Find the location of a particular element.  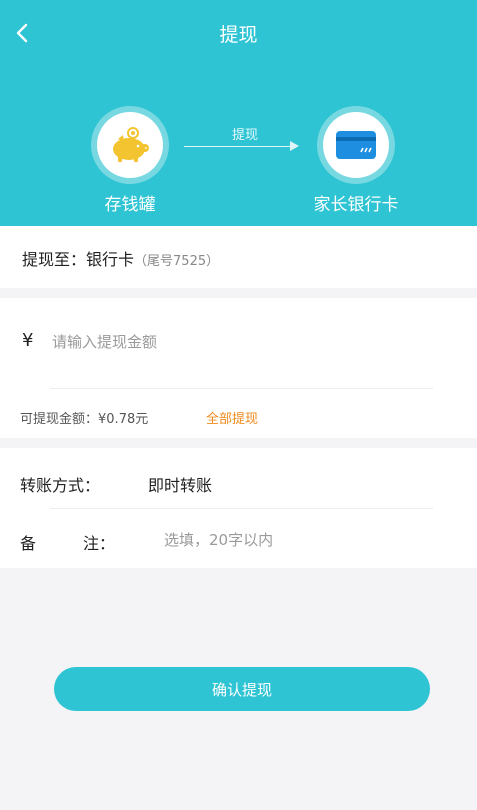

piggy-bank-node: 存钱罐 is located at coordinates (130, 163).